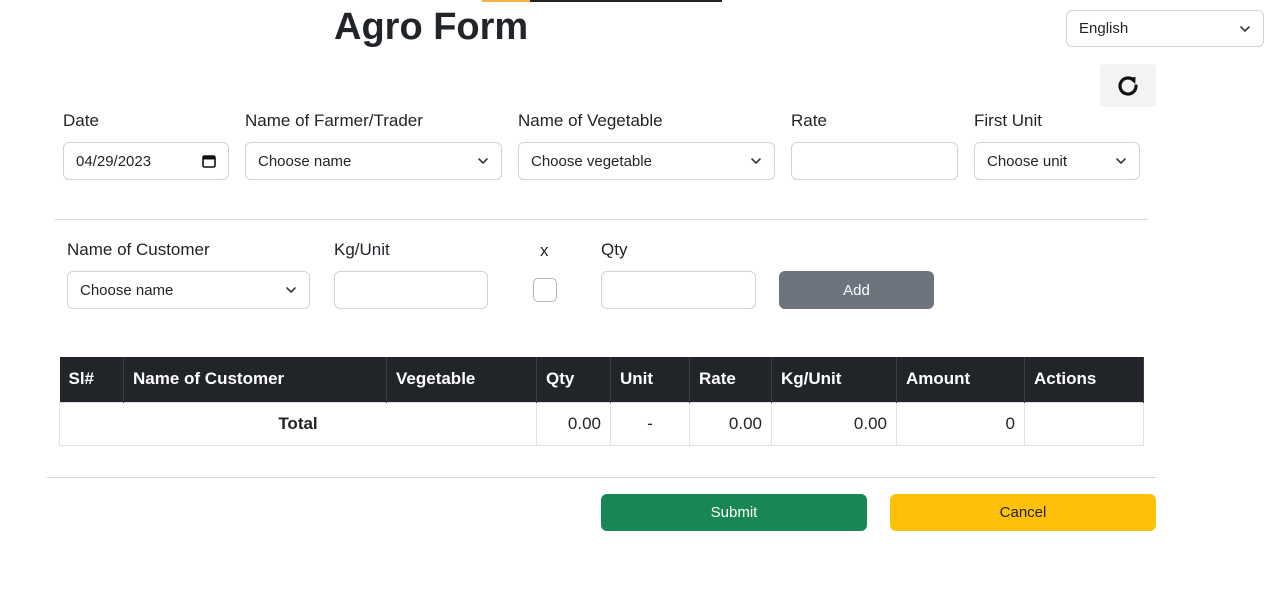 This screenshot has width=1280, height=599. What do you see at coordinates (255, 379) in the screenshot?
I see `column-header-customer: Name of Customer` at bounding box center [255, 379].